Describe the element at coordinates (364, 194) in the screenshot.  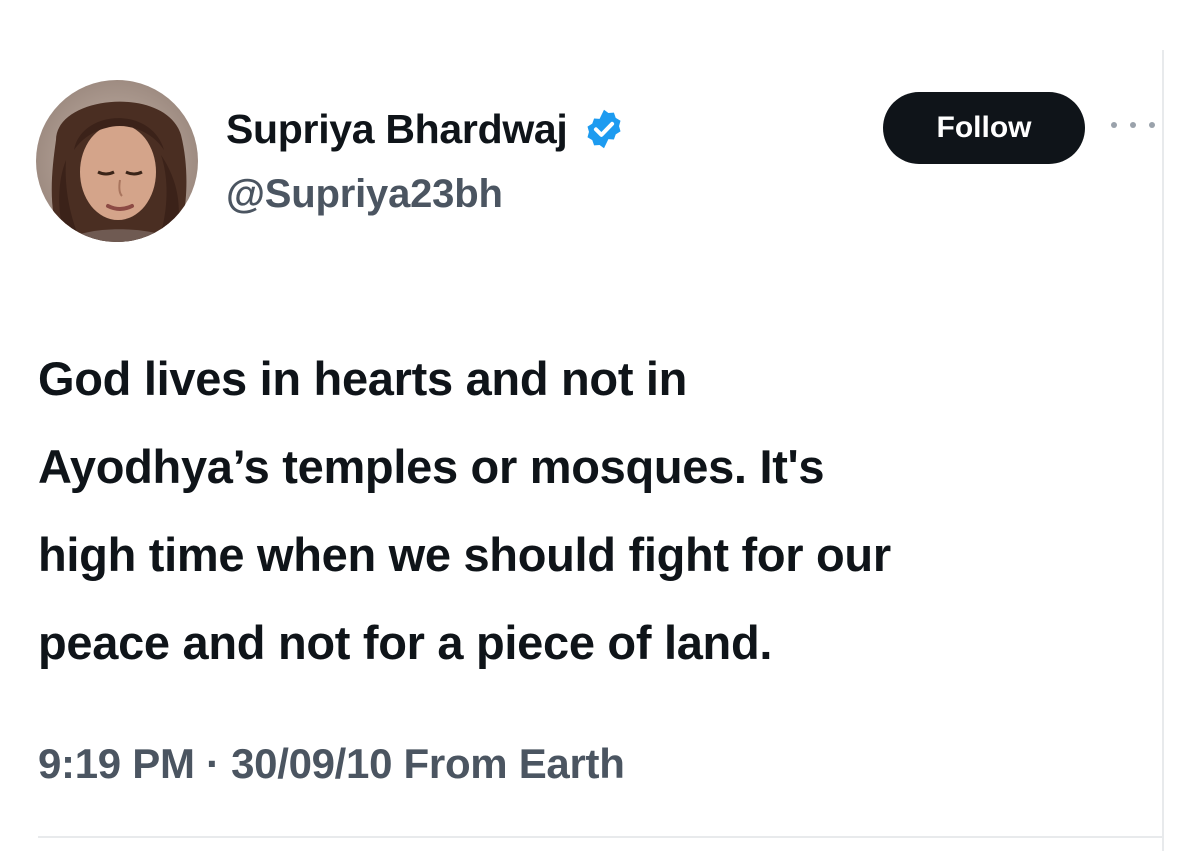
I see `user-handle: @Supriya23bh` at that location.